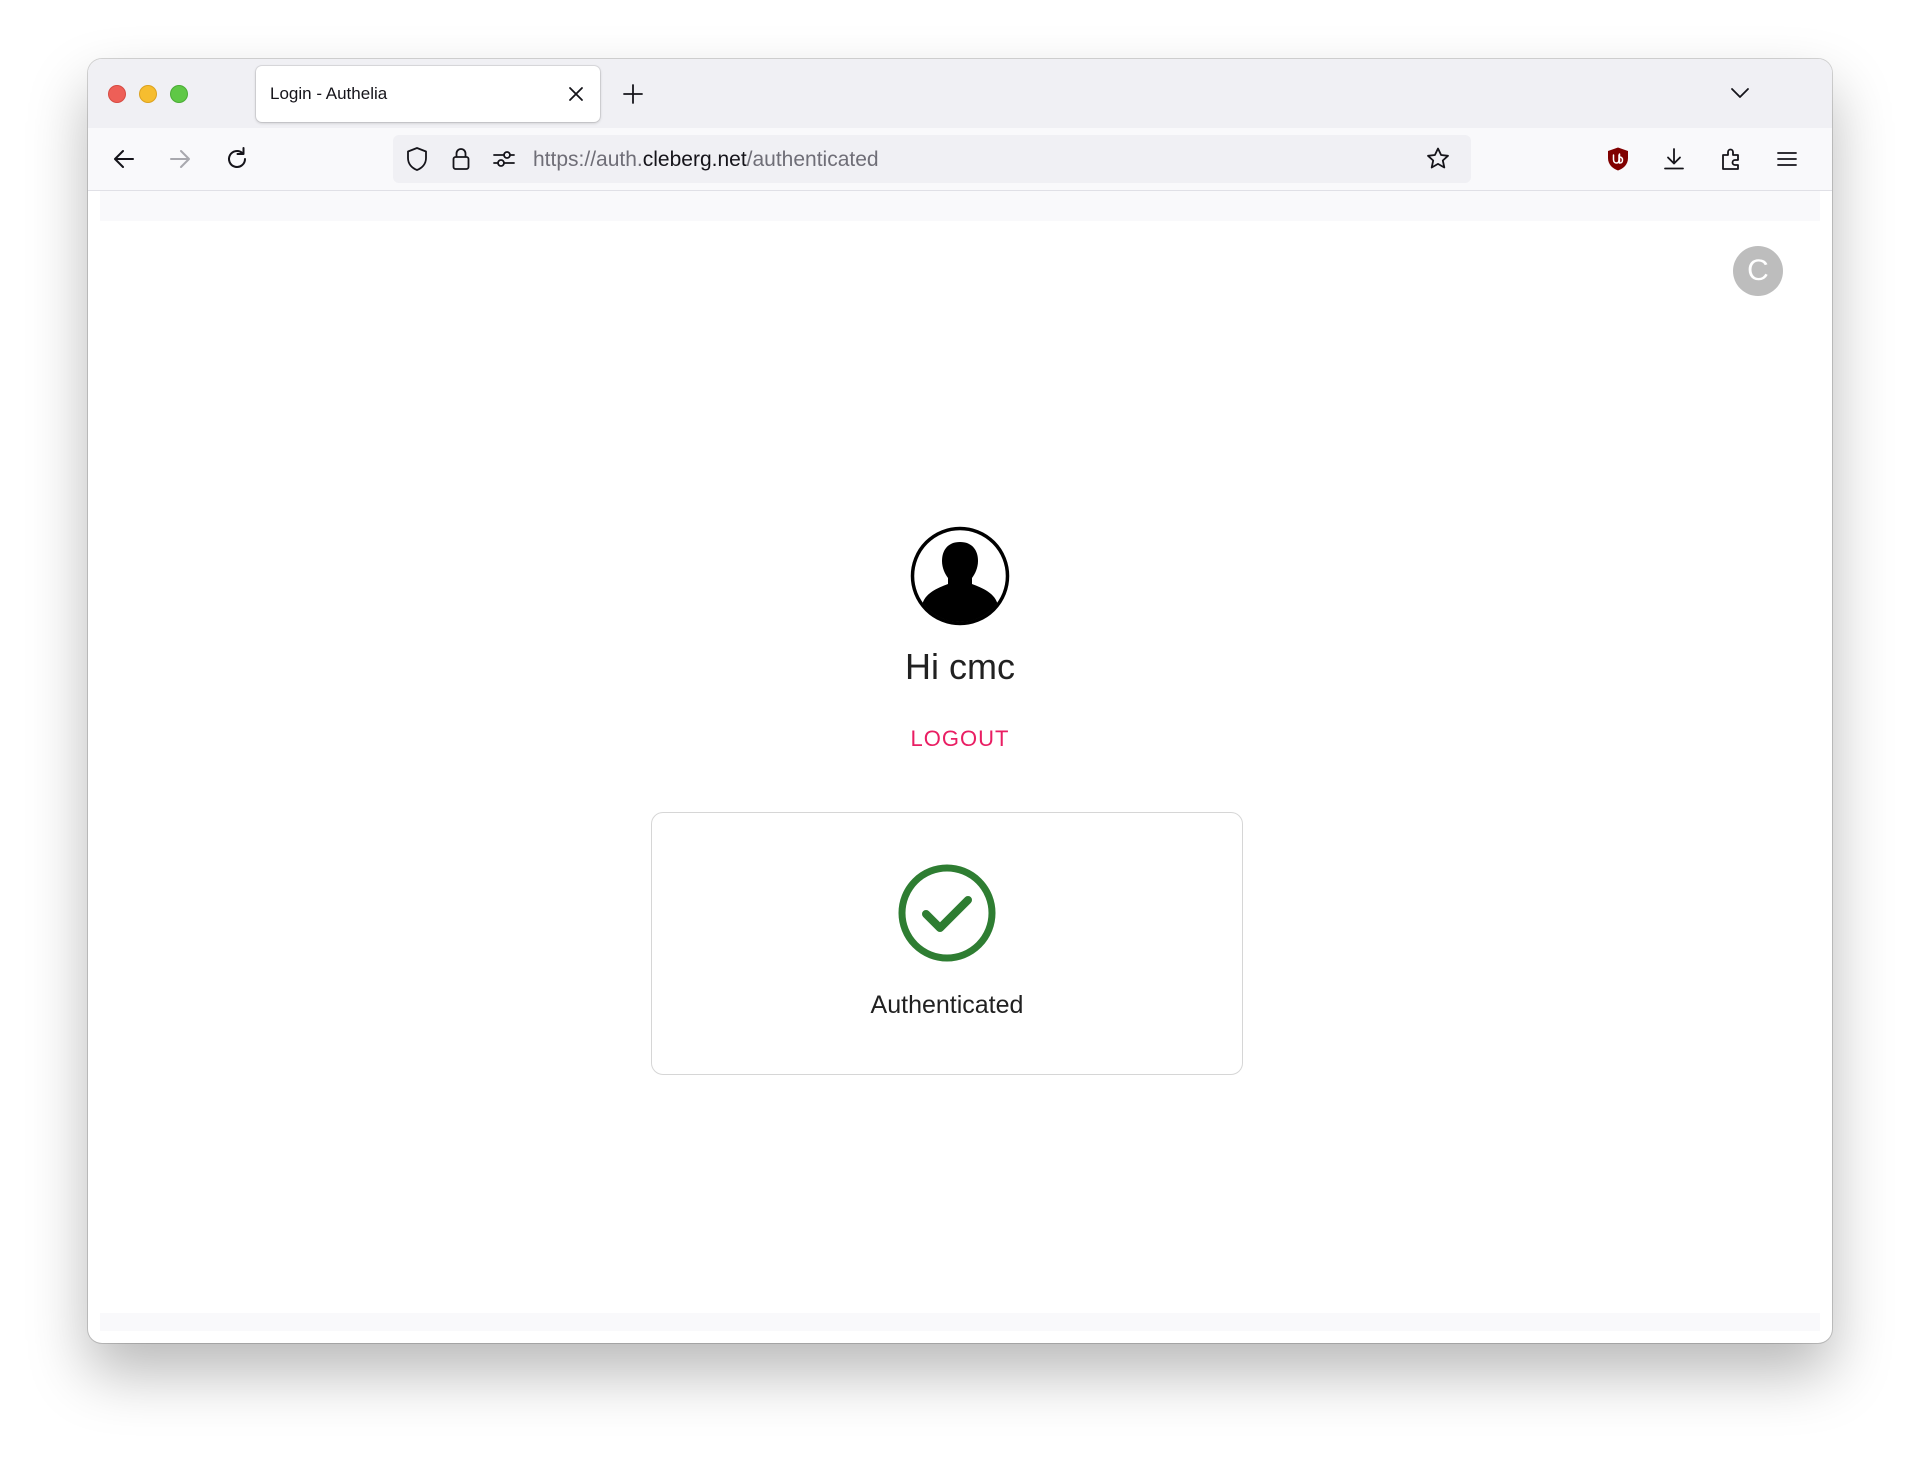 The image size is (1920, 1460). I want to click on user-icon, so click(960, 576).